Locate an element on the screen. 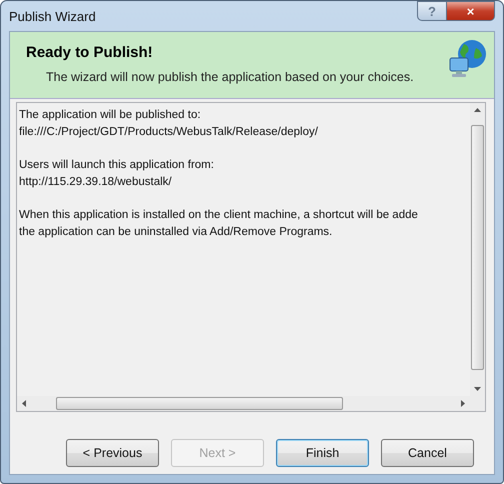  summary-line: the application can be uninstalled via Add/Remove Programs. is located at coordinates (176, 232).